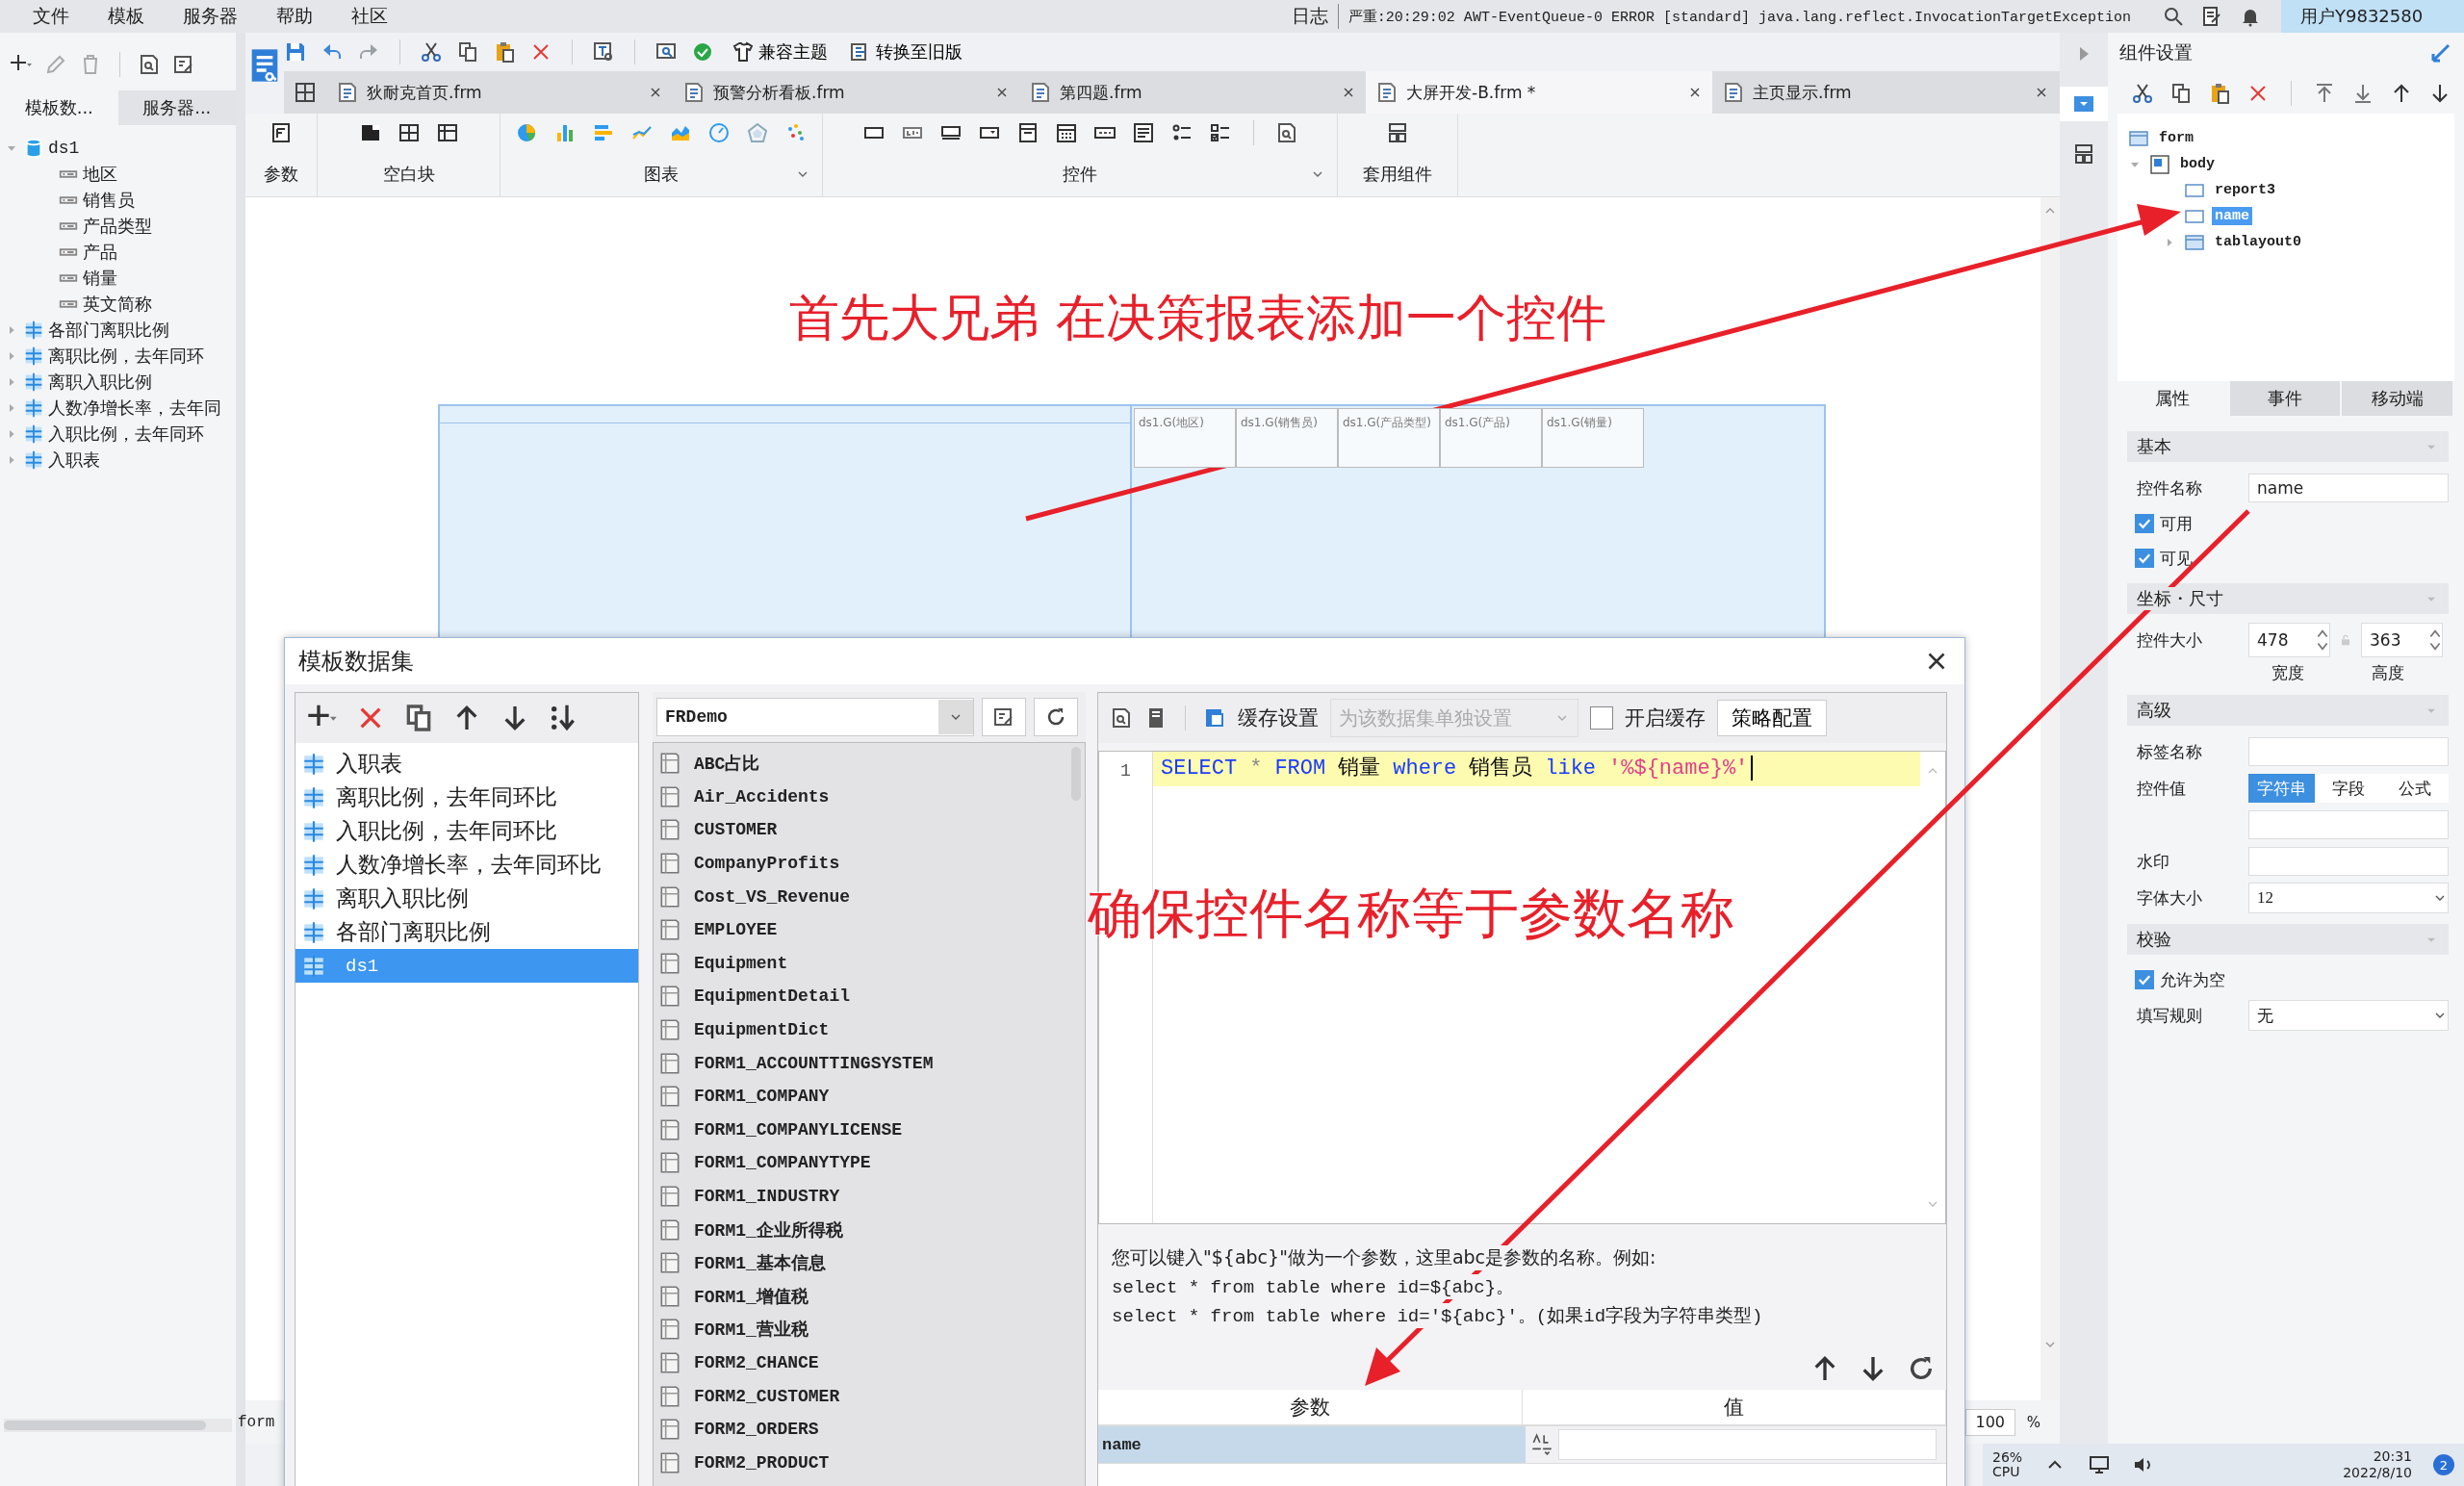 The height and width of the screenshot is (1486, 2464). Describe the element at coordinates (767, 864) in the screenshot. I see `table-item: CompanyProfits` at that location.